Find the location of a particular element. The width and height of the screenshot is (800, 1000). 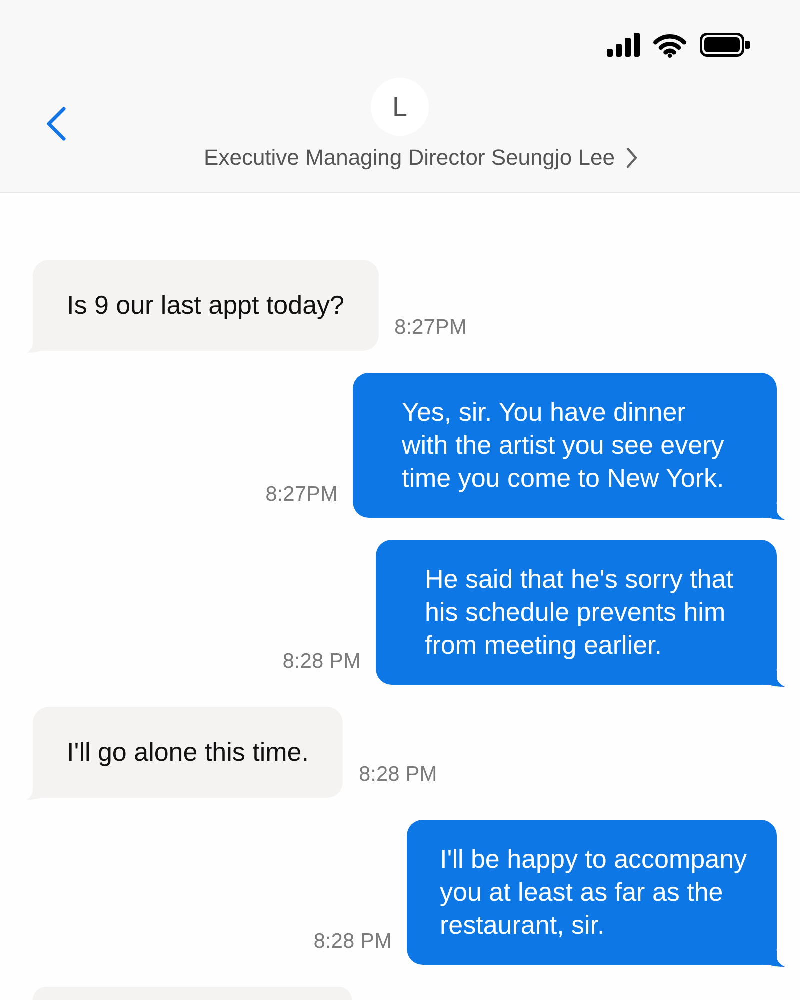

back-chevron-icon is located at coordinates (56, 124).